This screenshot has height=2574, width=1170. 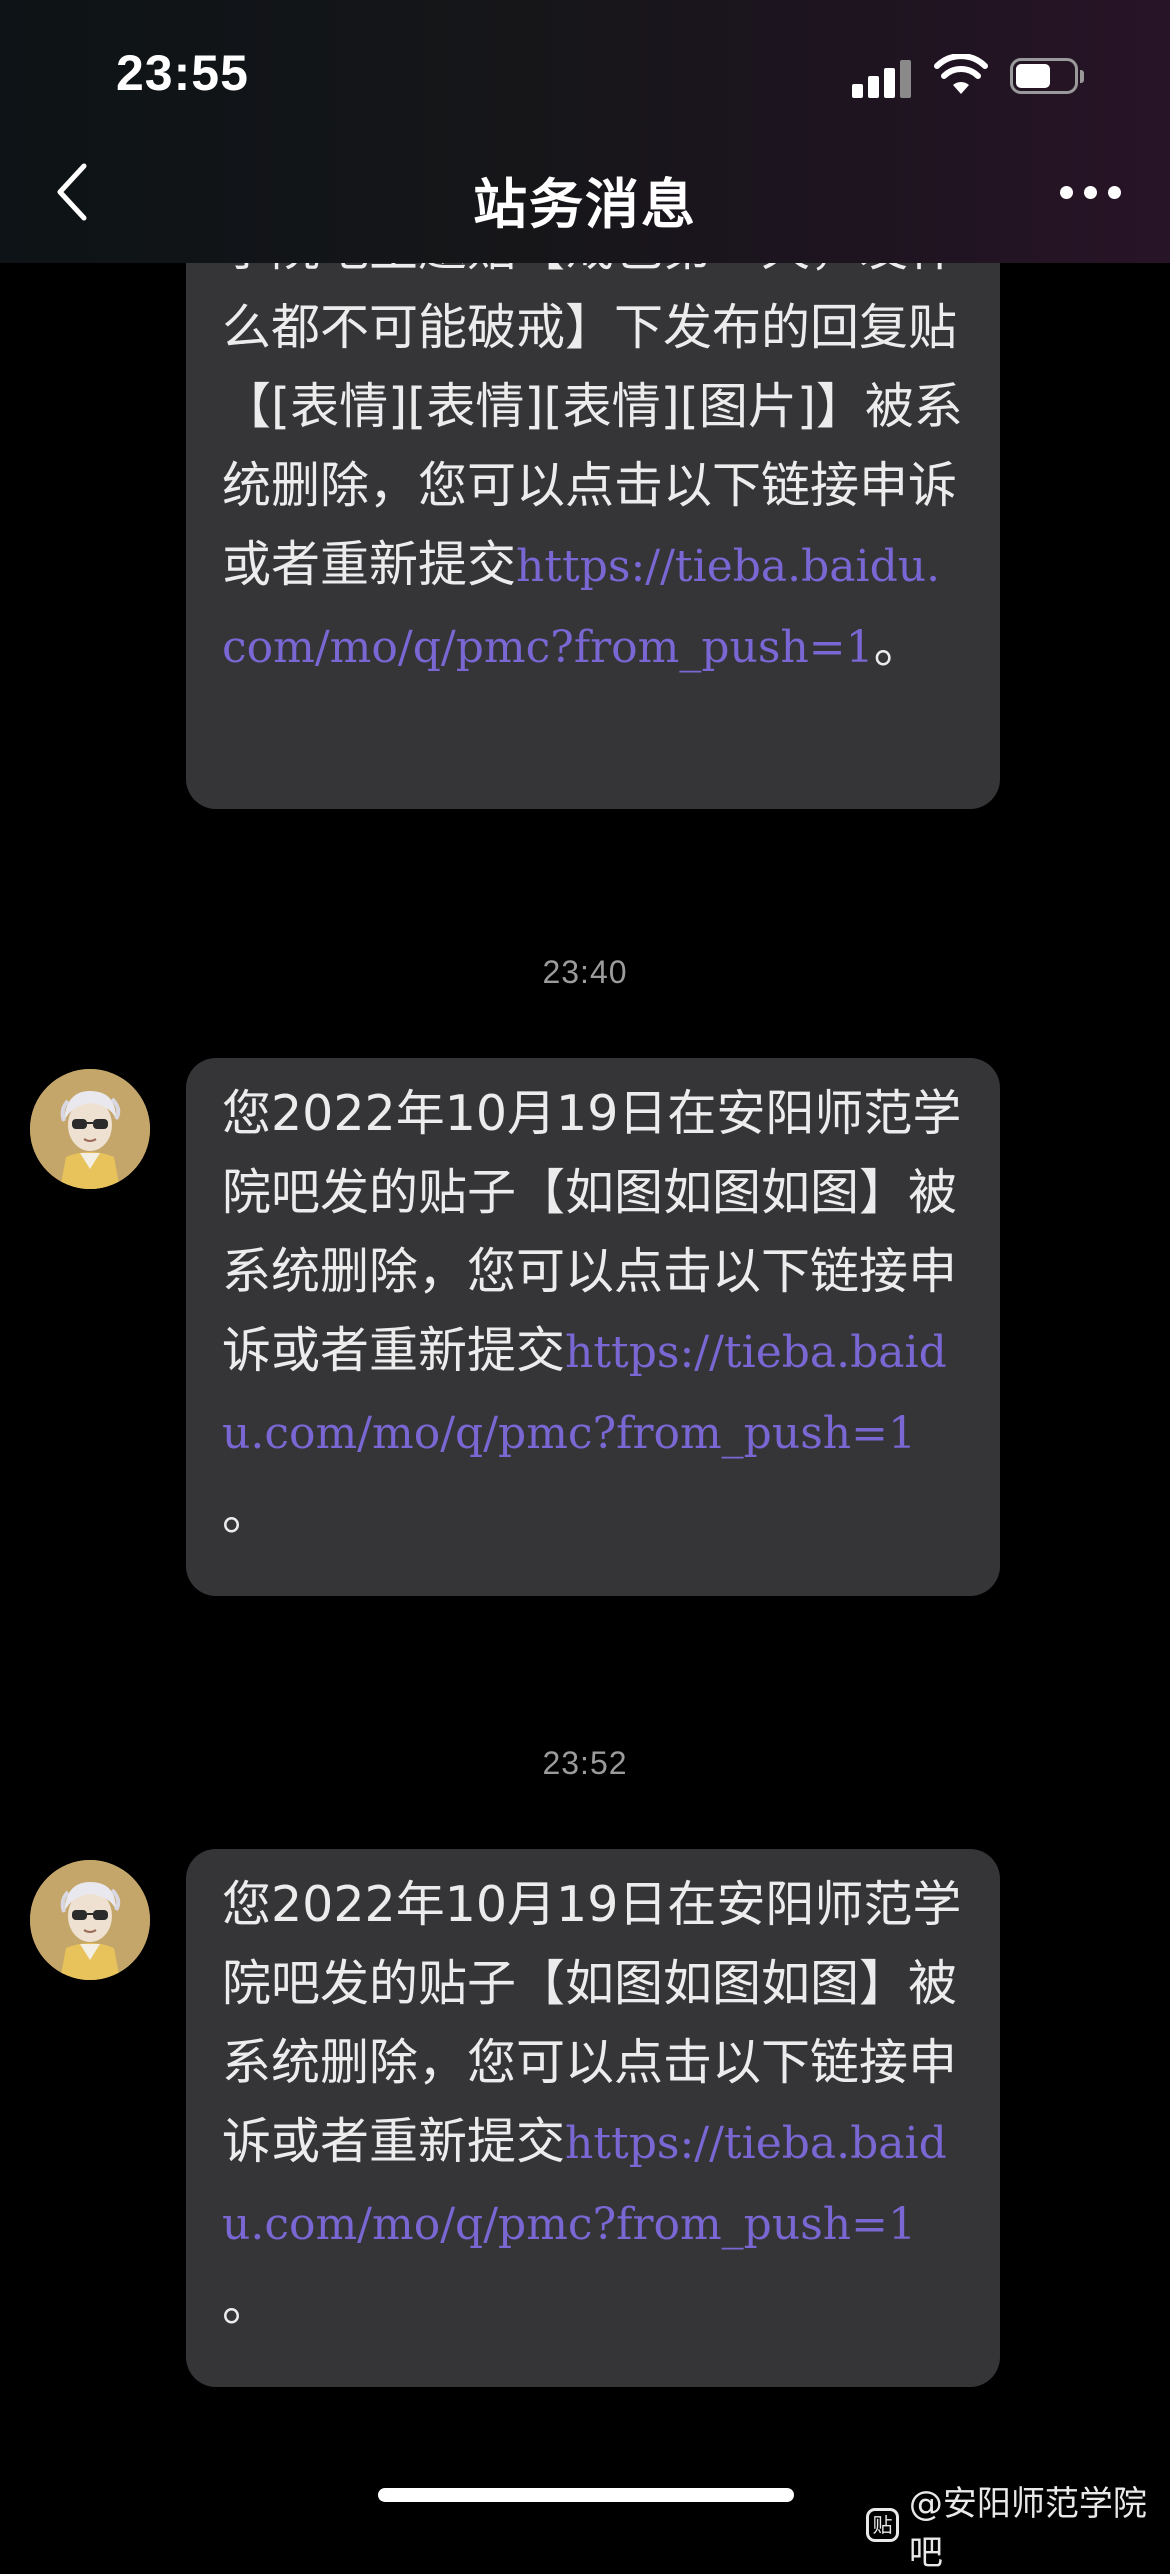 I want to click on tieba-logo: 贴, so click(x=882, y=2525).